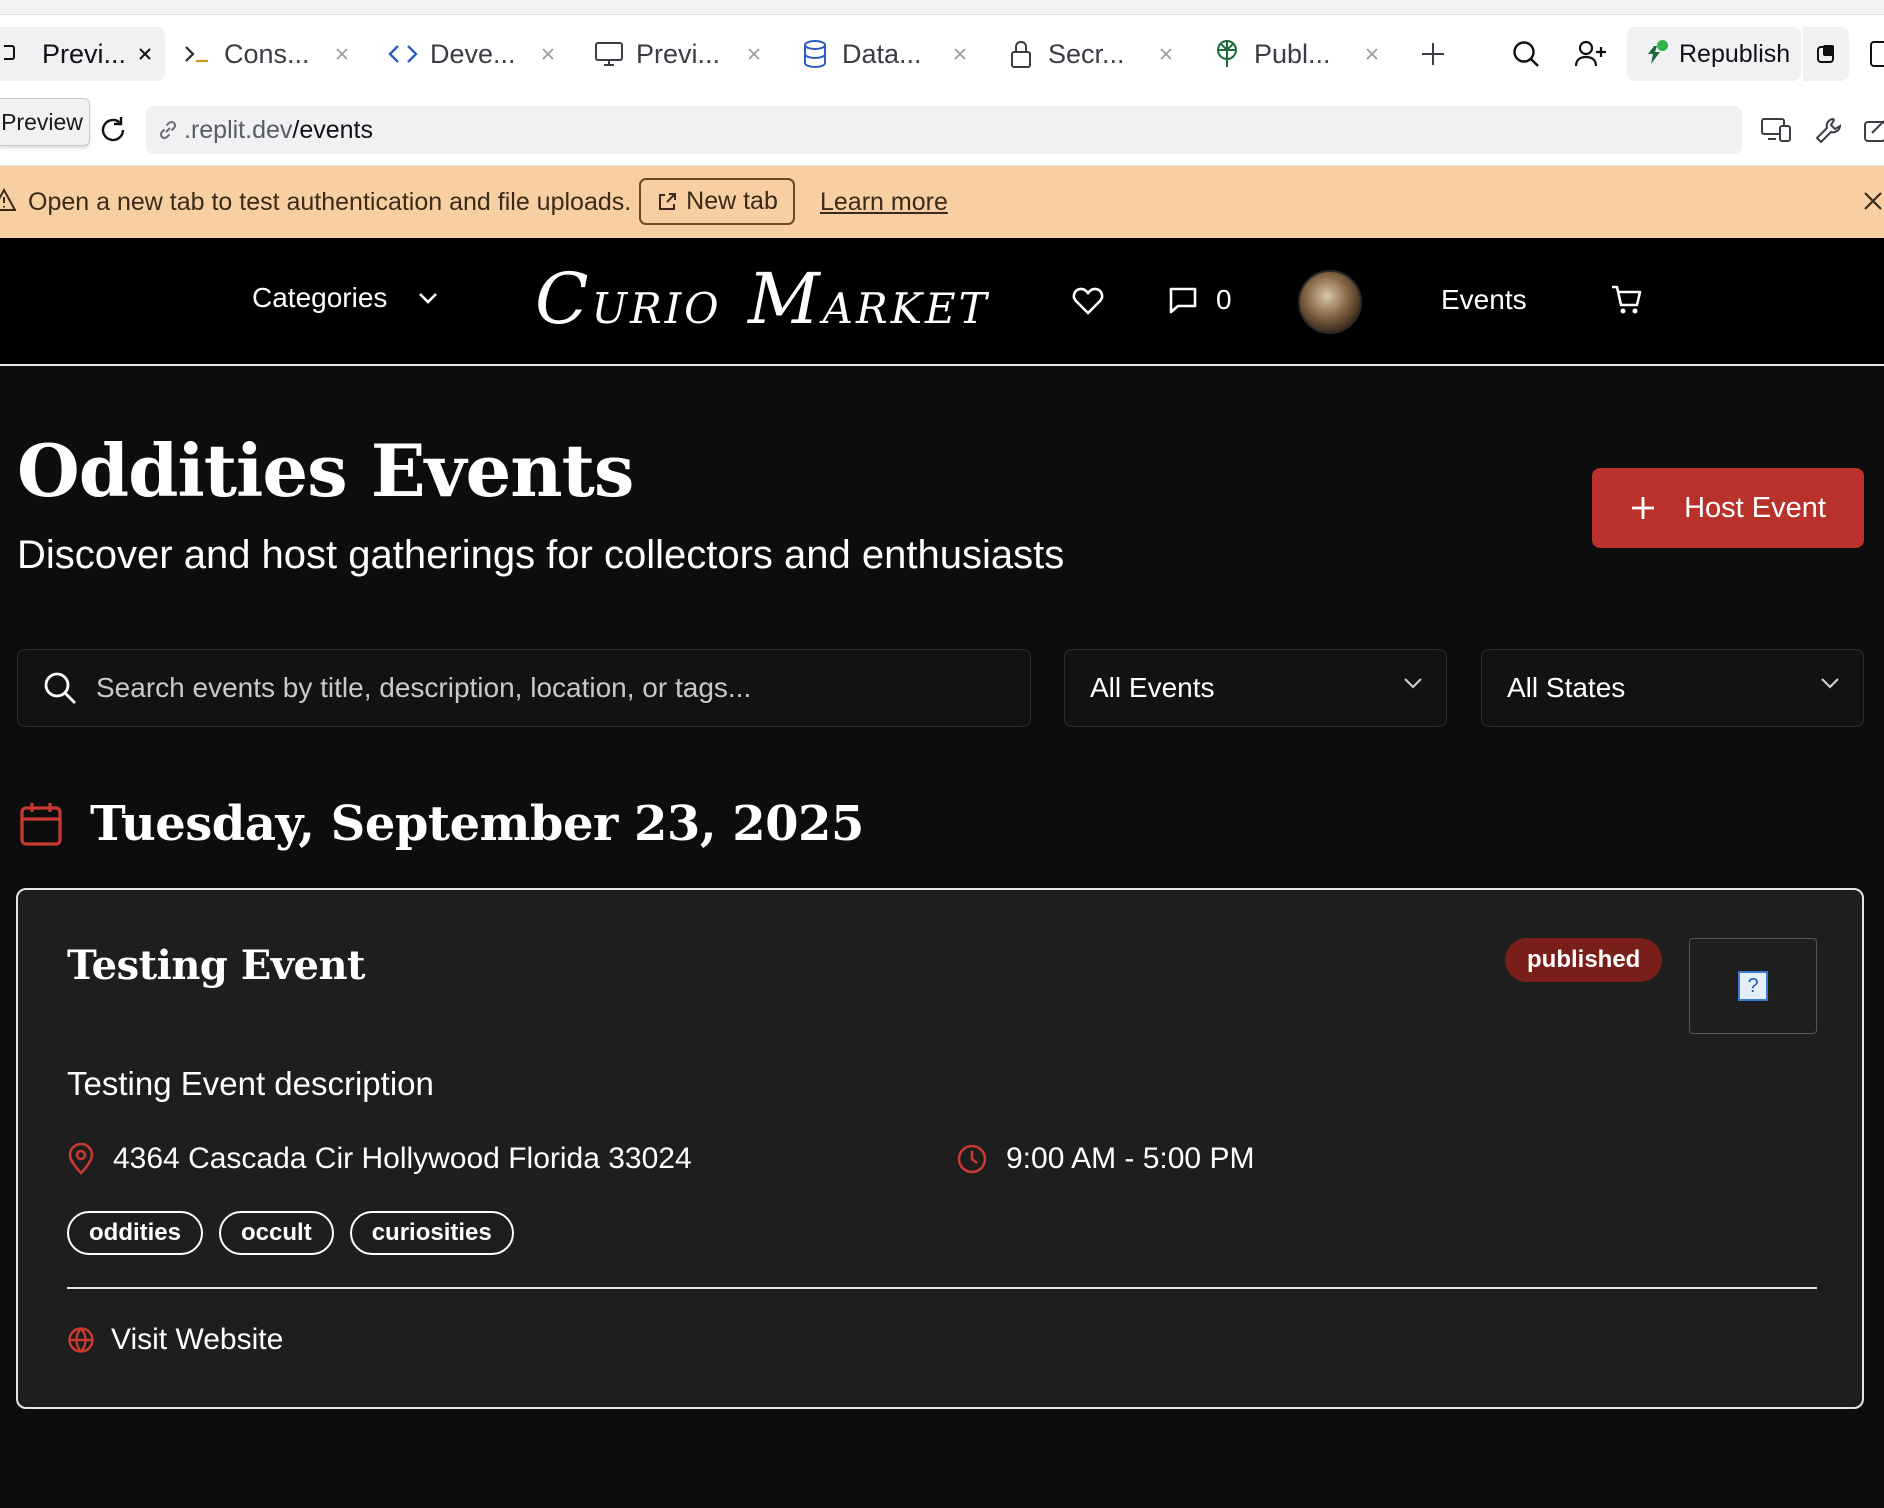 The image size is (1884, 1508). What do you see at coordinates (90, 1159) in the screenshot?
I see `map-pin-icon` at bounding box center [90, 1159].